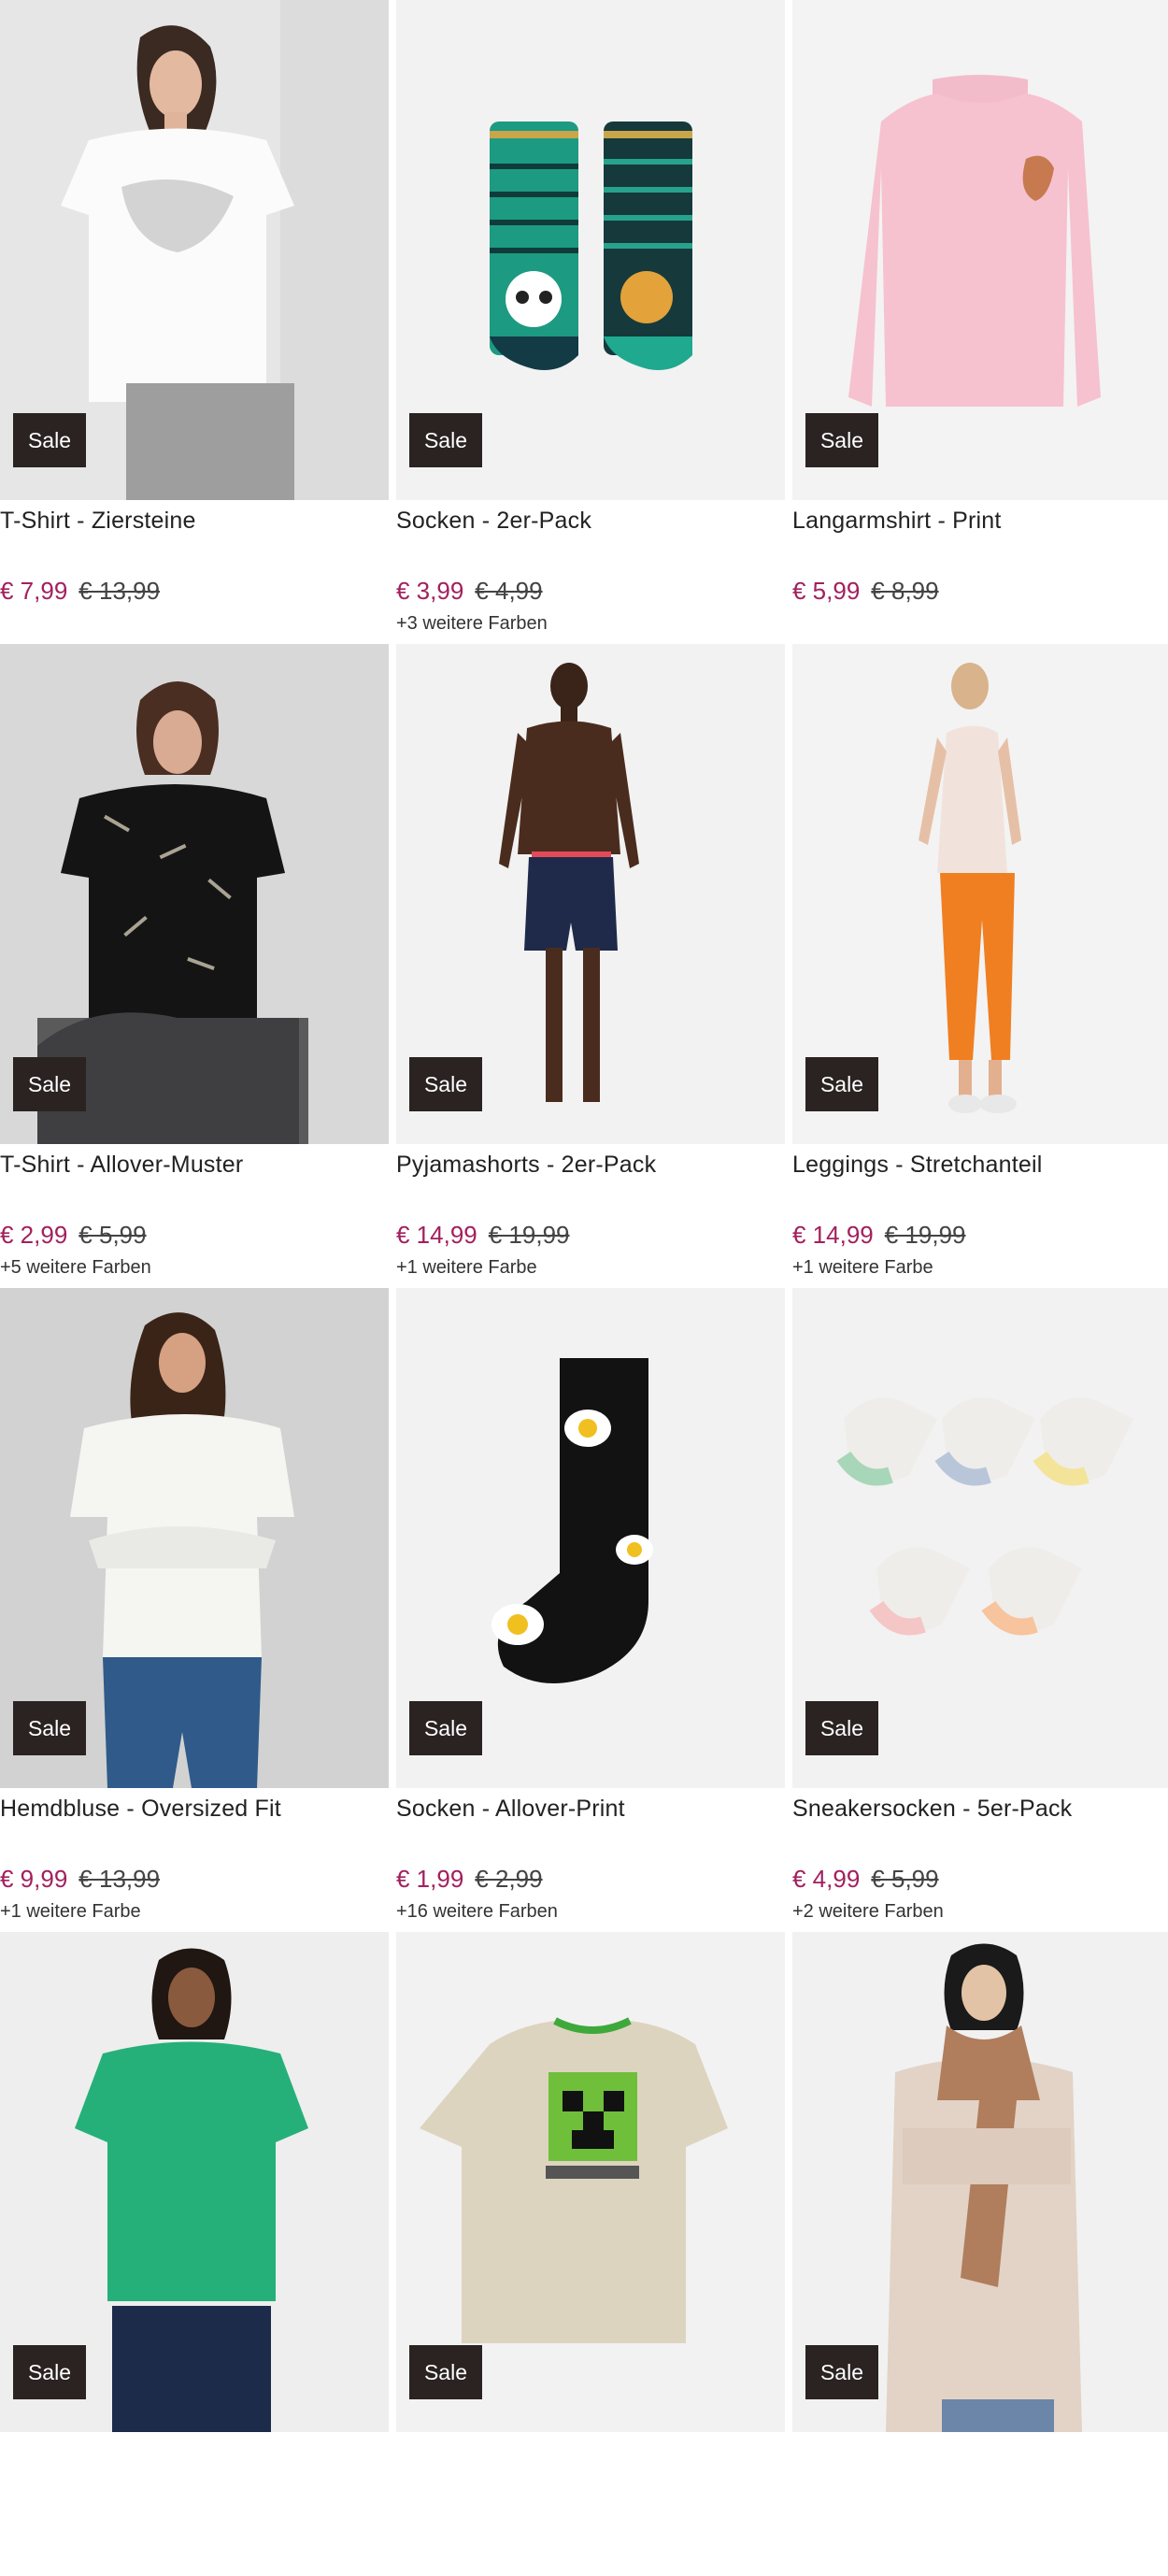  I want to click on price-row: € 3,99 € 4,99, so click(469, 591).